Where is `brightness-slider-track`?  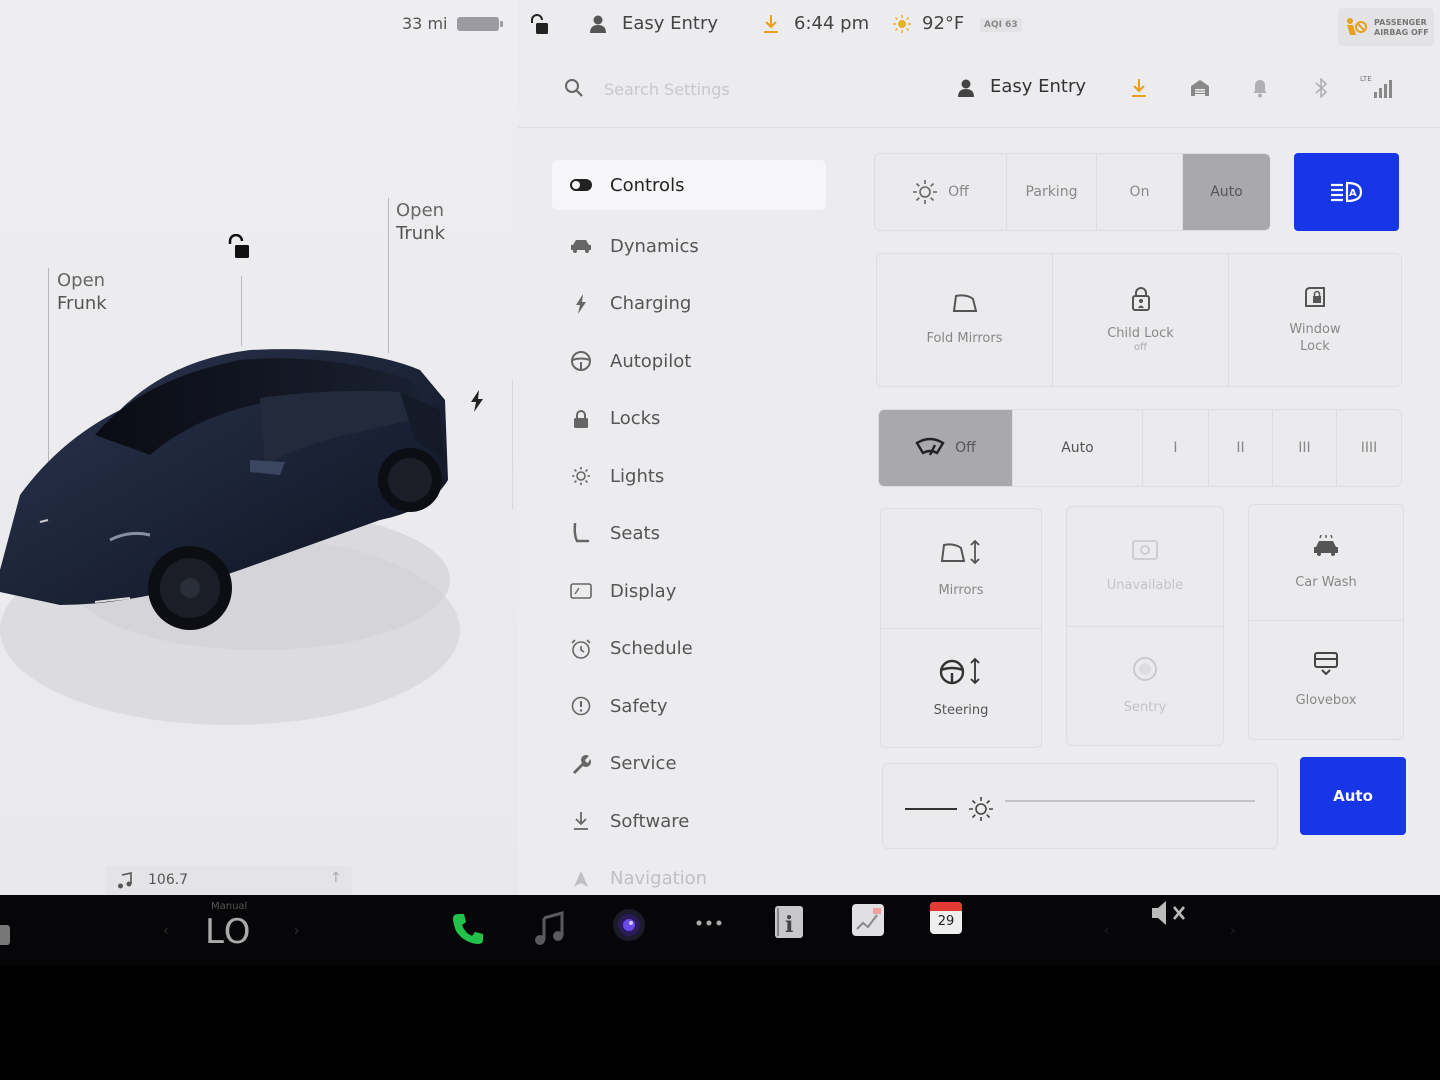
brightness-slider-track is located at coordinates (1130, 801).